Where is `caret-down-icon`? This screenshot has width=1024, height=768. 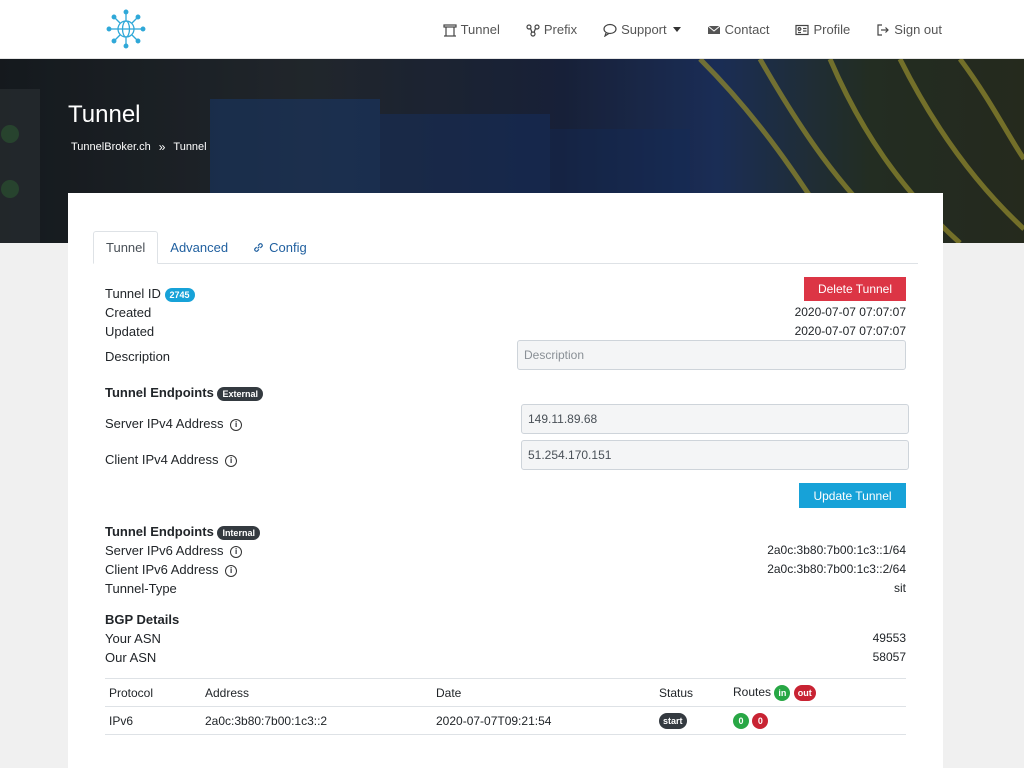 caret-down-icon is located at coordinates (676, 29).